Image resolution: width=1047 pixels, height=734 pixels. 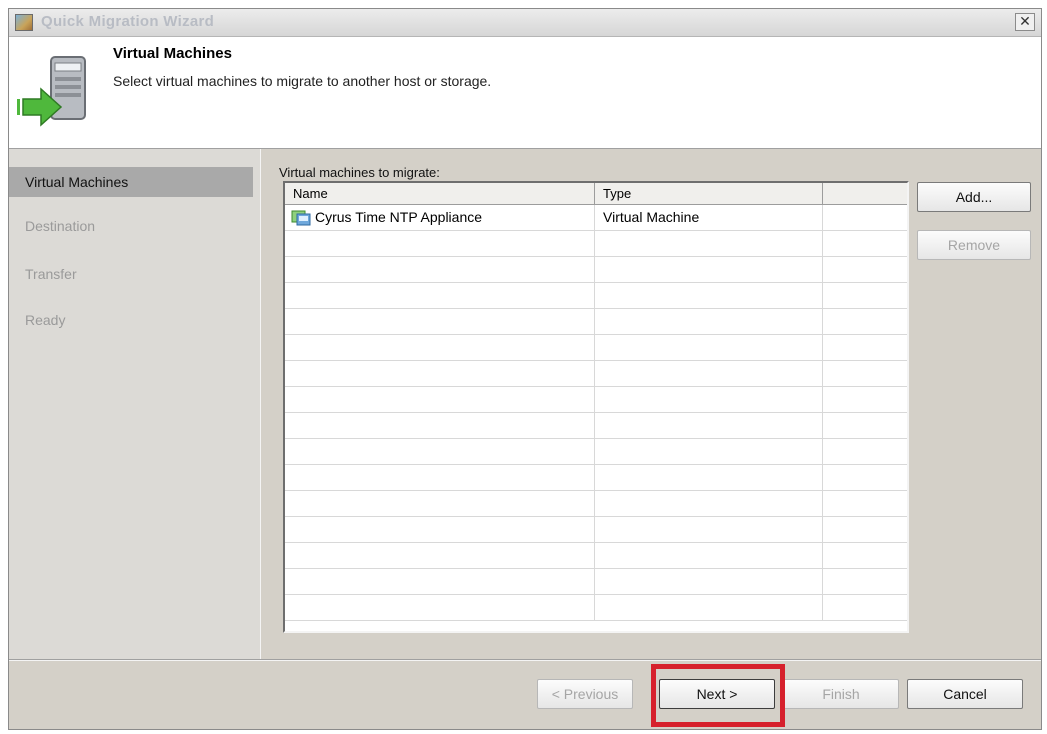 What do you see at coordinates (359, 172) in the screenshot?
I see `vm-list-label: Virtual machines to migrate:` at bounding box center [359, 172].